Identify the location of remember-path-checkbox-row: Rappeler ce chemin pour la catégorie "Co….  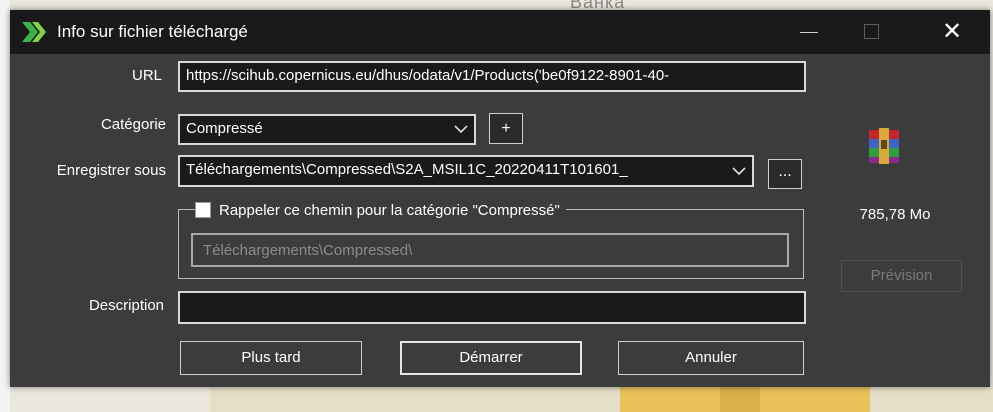
(380, 210).